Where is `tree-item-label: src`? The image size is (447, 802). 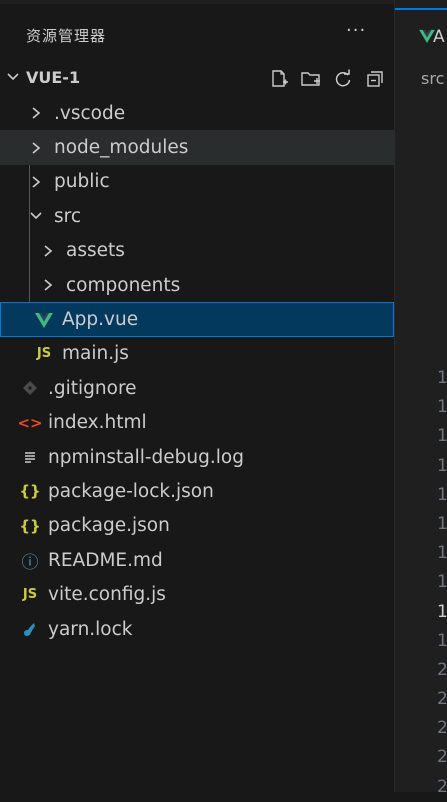
tree-item-label: src is located at coordinates (68, 216).